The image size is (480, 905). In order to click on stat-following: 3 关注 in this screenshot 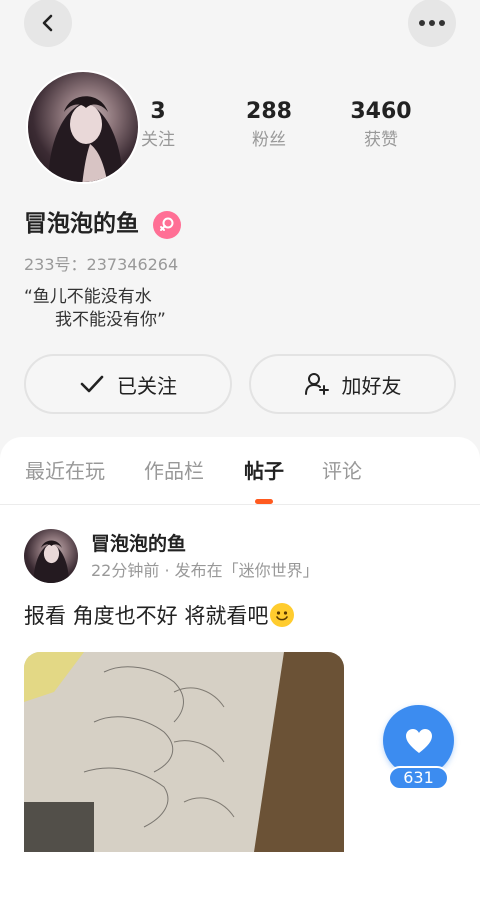, I will do `click(158, 125)`.